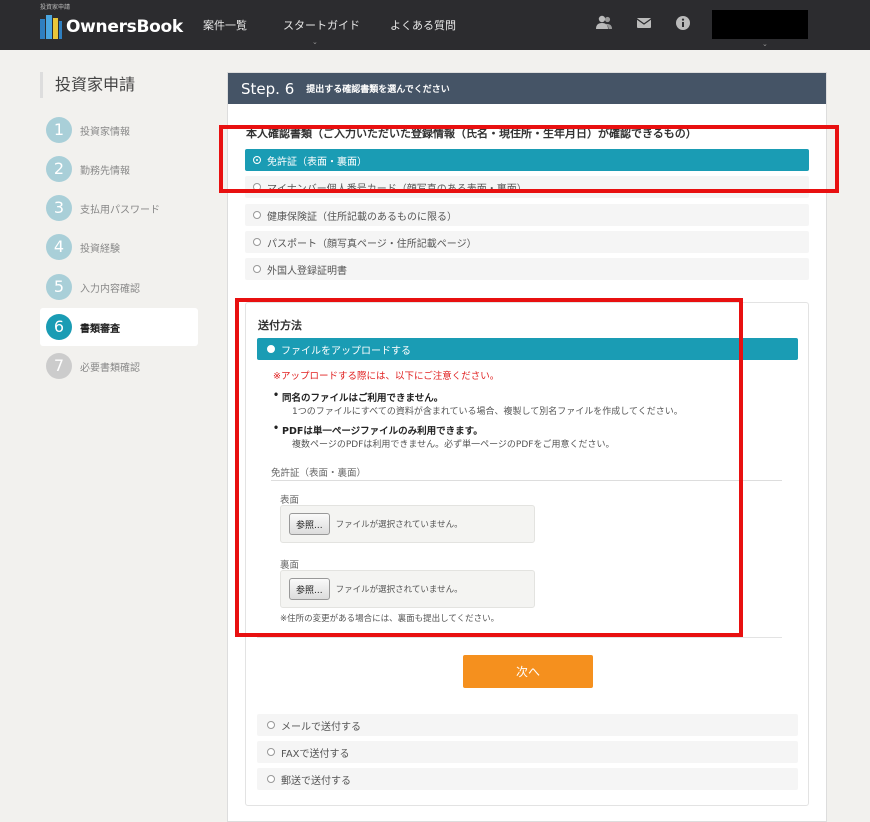 The width and height of the screenshot is (870, 822). What do you see at coordinates (358, 397) in the screenshot?
I see `notice-bullet: 同名のファイルはご利用できません。` at bounding box center [358, 397].